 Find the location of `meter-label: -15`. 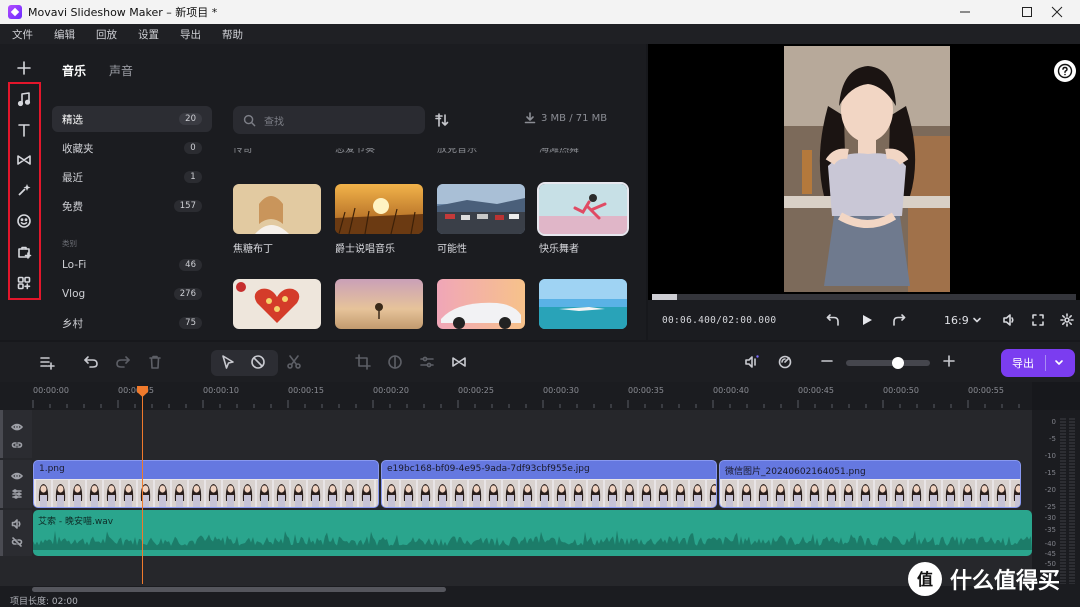

meter-label: -15 is located at coordinates (1050, 473).